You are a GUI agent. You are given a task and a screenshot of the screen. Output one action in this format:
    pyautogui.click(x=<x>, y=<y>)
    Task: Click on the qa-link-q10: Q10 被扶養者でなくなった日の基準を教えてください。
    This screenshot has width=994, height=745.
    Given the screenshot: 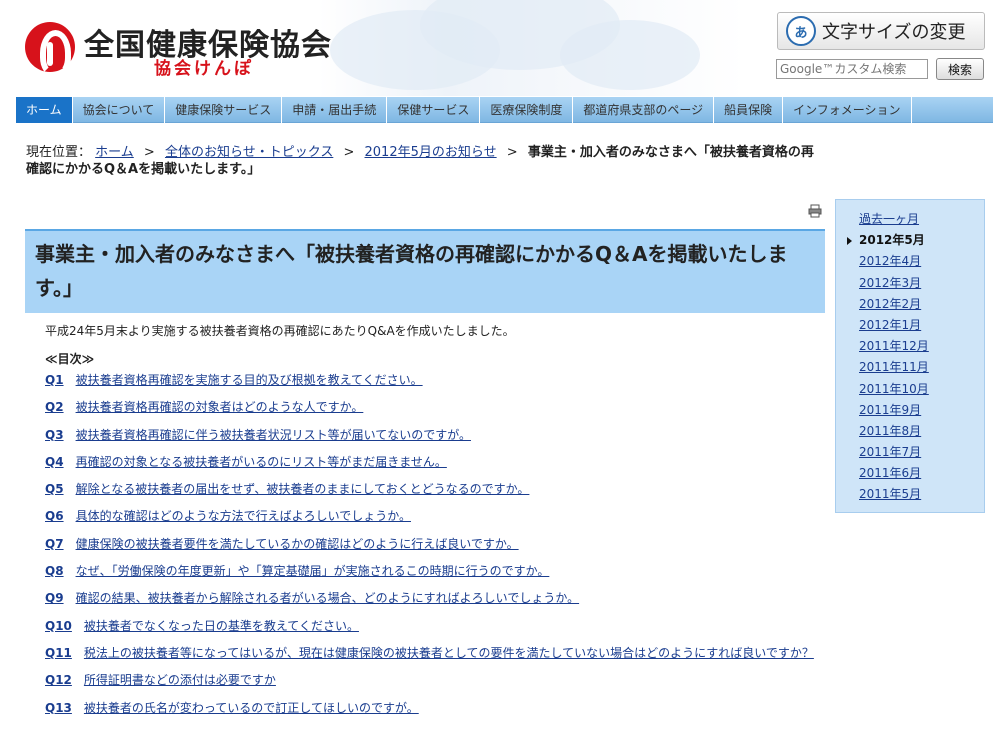 What is the action you would take?
    pyautogui.click(x=202, y=626)
    